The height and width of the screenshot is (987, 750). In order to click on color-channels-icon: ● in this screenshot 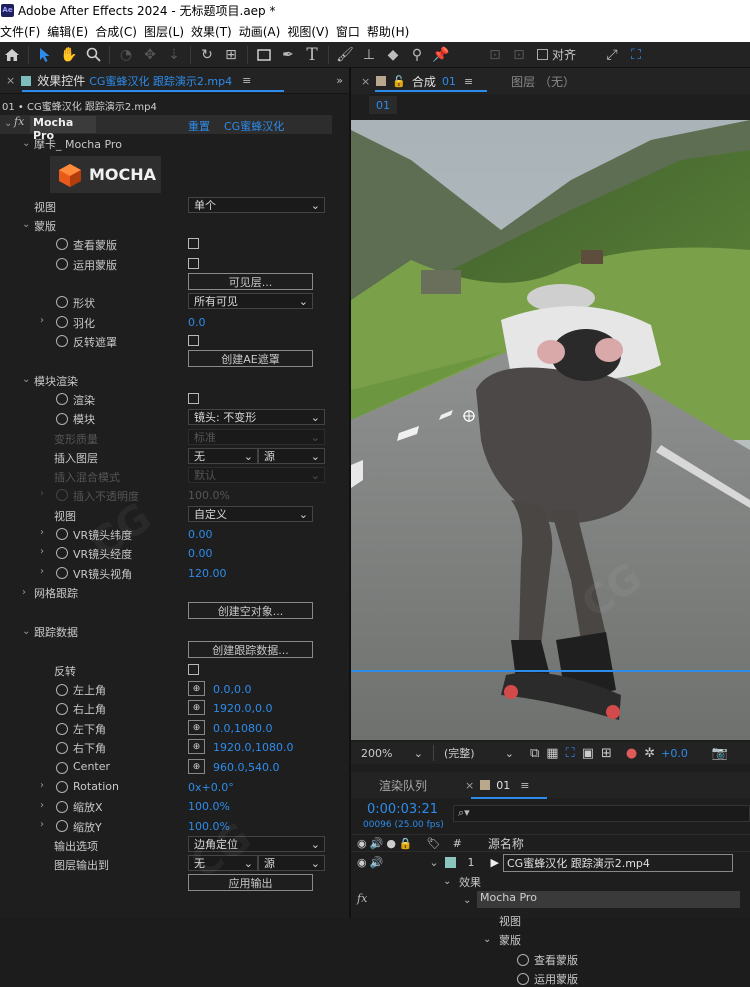, I will do `click(631, 753)`.